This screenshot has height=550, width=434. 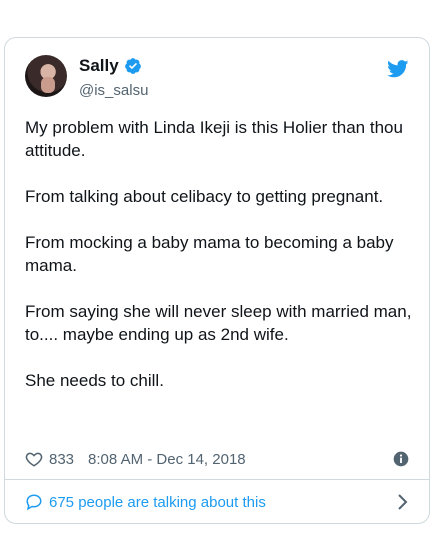 I want to click on like-count: 833, so click(x=61, y=459).